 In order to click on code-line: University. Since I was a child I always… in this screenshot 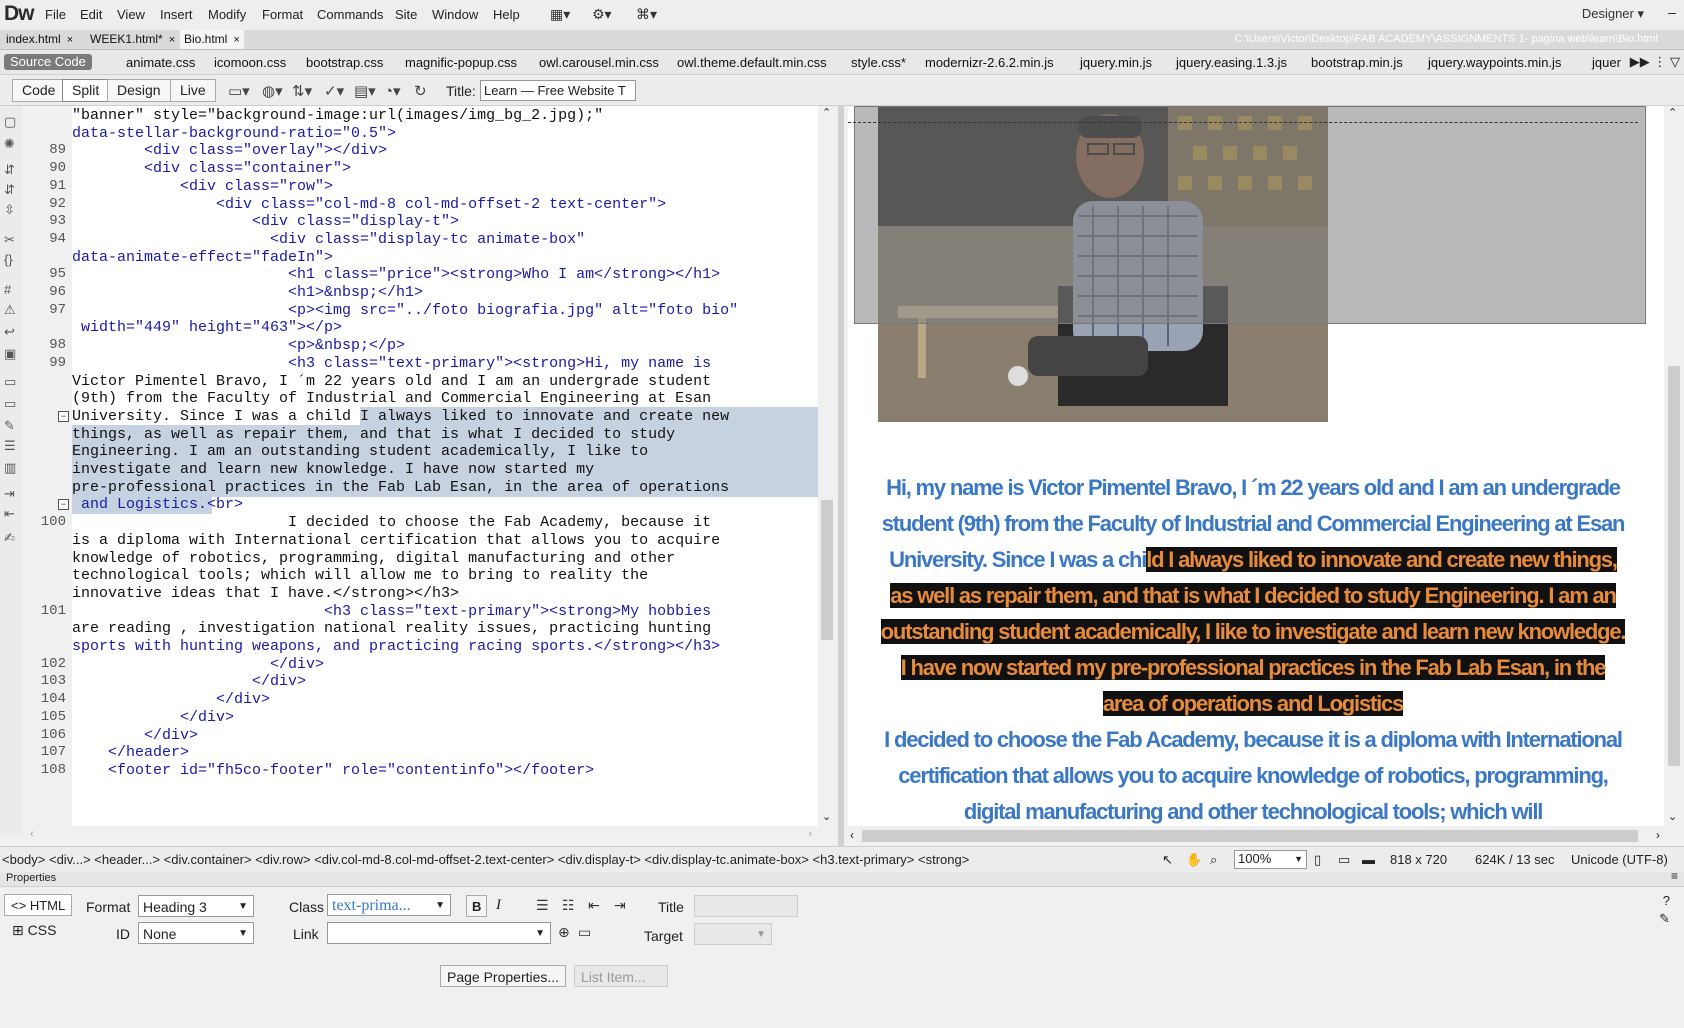, I will do `click(445, 416)`.